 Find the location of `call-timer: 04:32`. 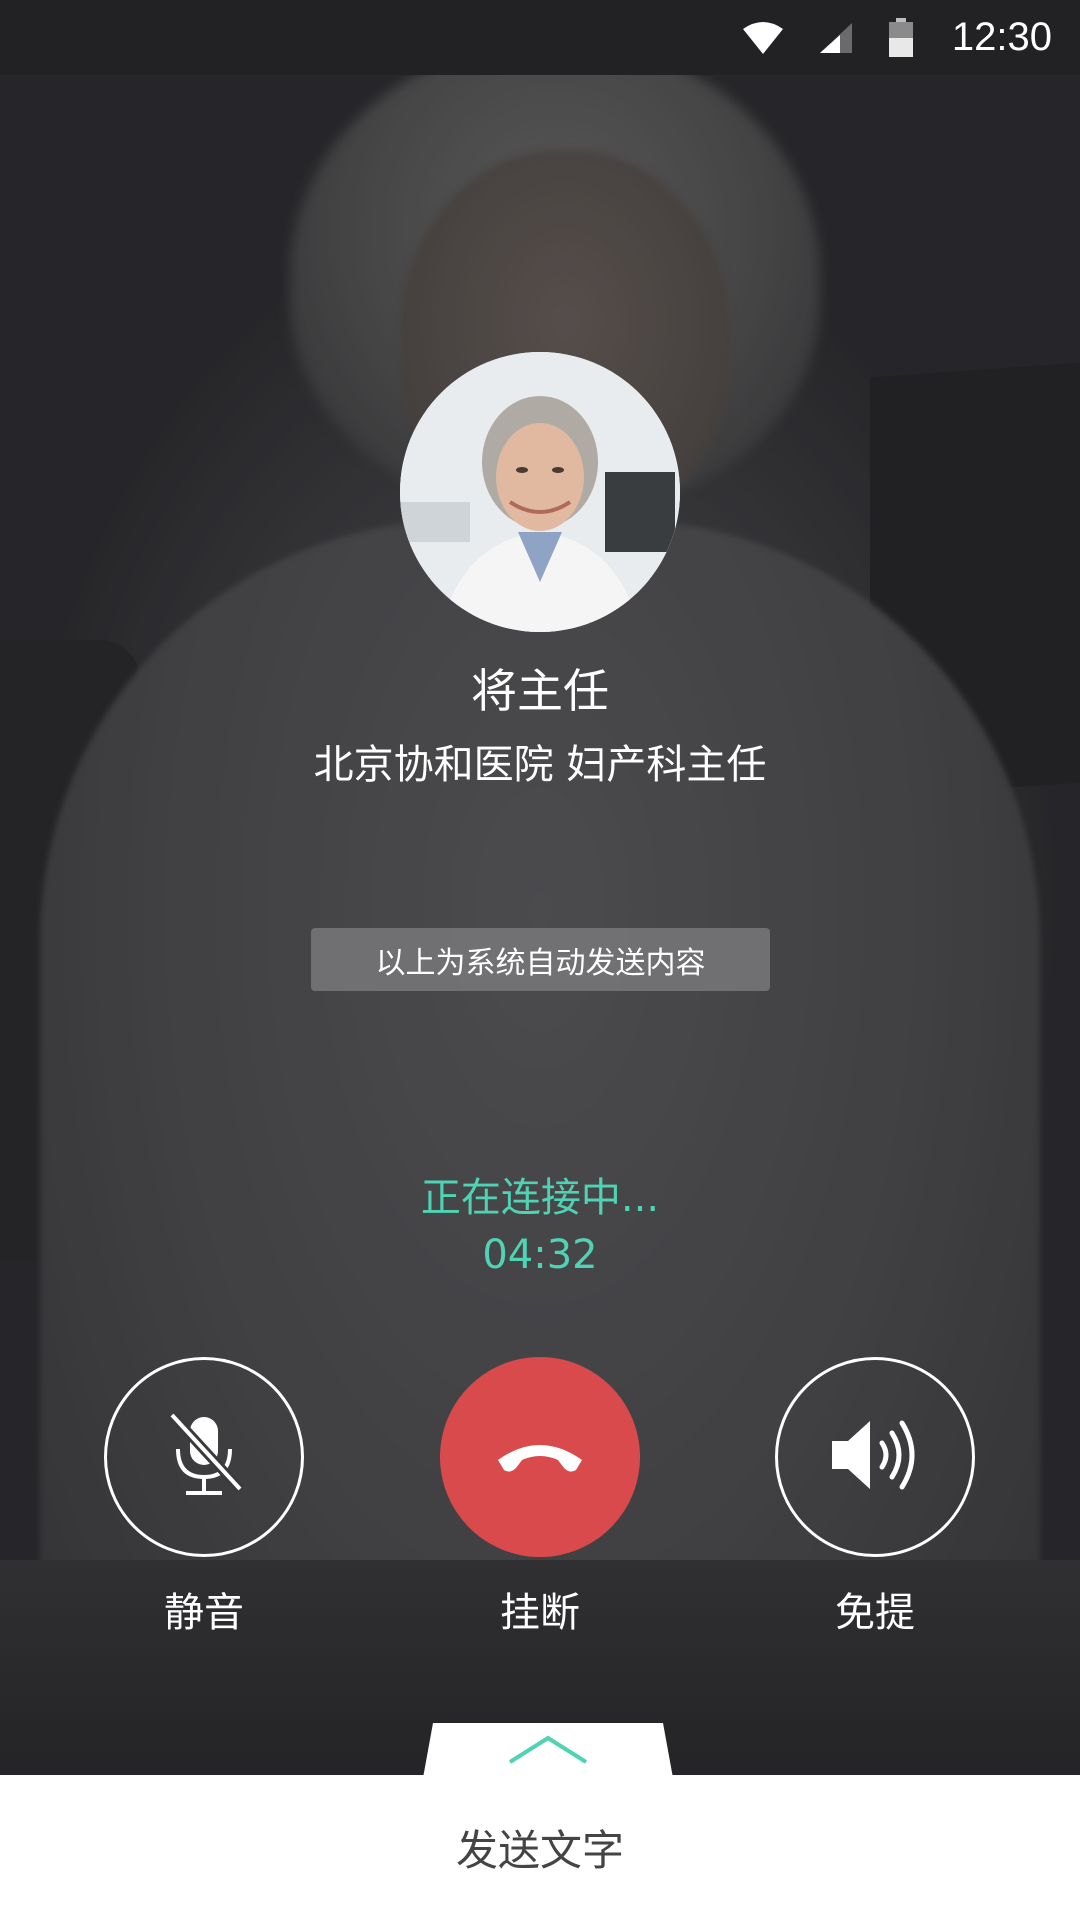

call-timer: 04:32 is located at coordinates (540, 1255).